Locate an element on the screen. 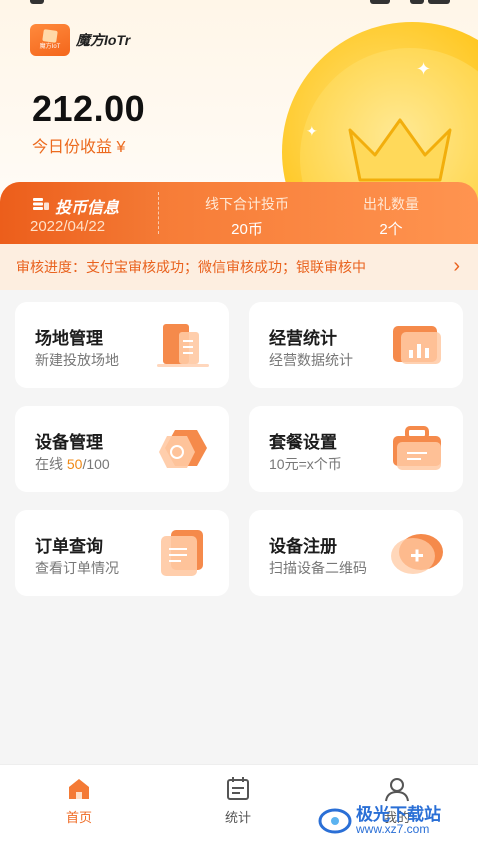 This screenshot has width=478, height=850. logo-mini-text: 魔方IoT is located at coordinates (50, 46).